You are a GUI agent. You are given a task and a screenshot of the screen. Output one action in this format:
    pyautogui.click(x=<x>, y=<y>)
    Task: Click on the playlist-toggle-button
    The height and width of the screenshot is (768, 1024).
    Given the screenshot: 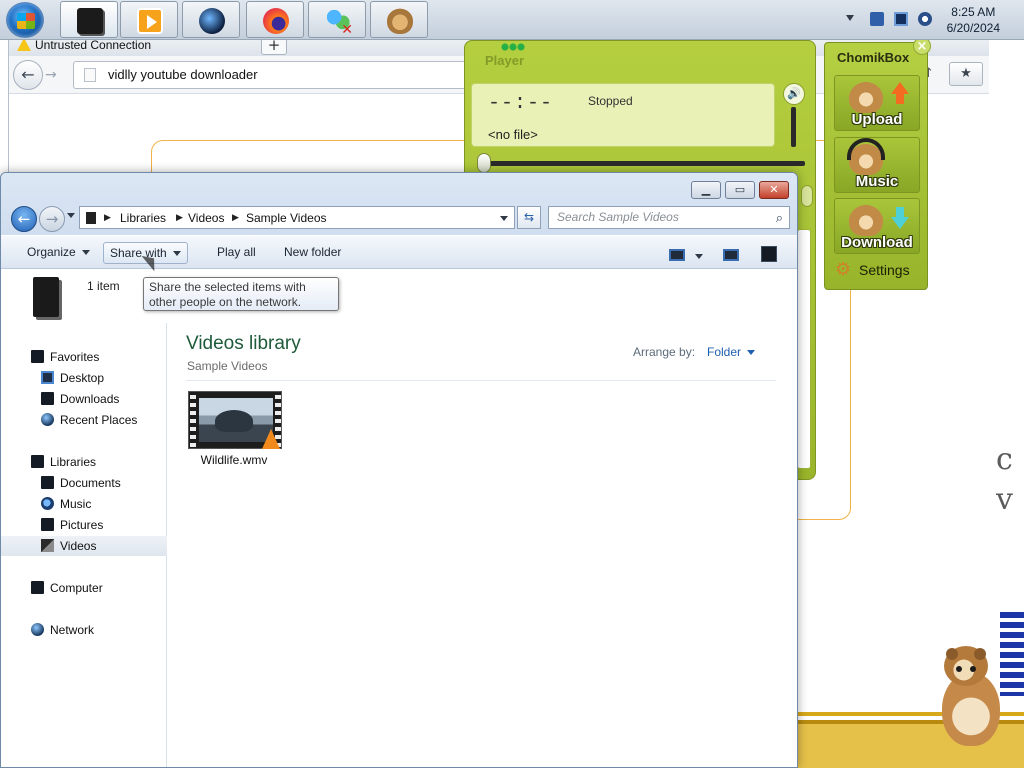 What is the action you would take?
    pyautogui.click(x=807, y=196)
    